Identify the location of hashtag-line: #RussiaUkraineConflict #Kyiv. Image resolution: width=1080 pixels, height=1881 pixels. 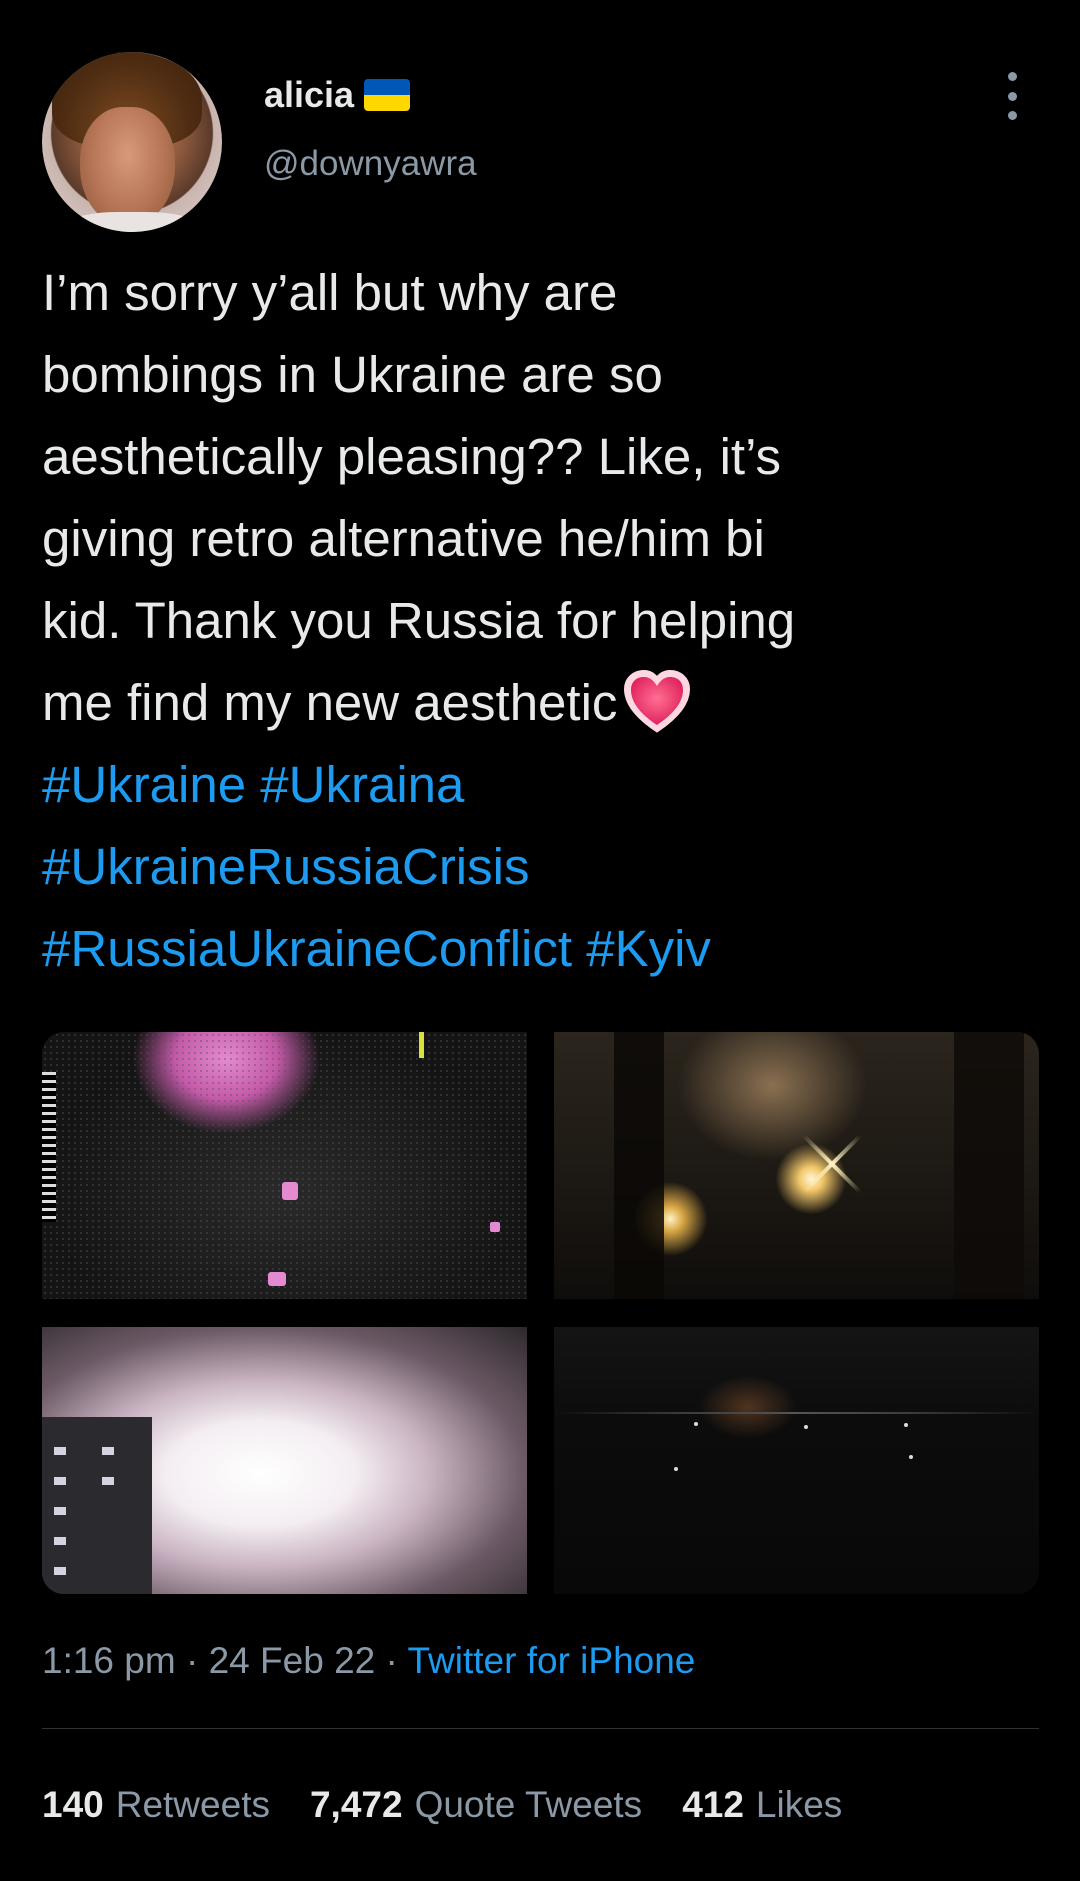
(542, 949).